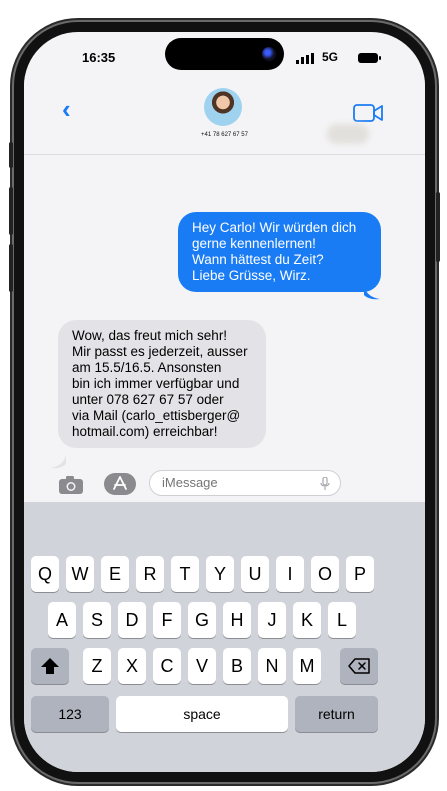 The width and height of the screenshot is (447, 791). What do you see at coordinates (132, 620) in the screenshot?
I see `key-d: D` at bounding box center [132, 620].